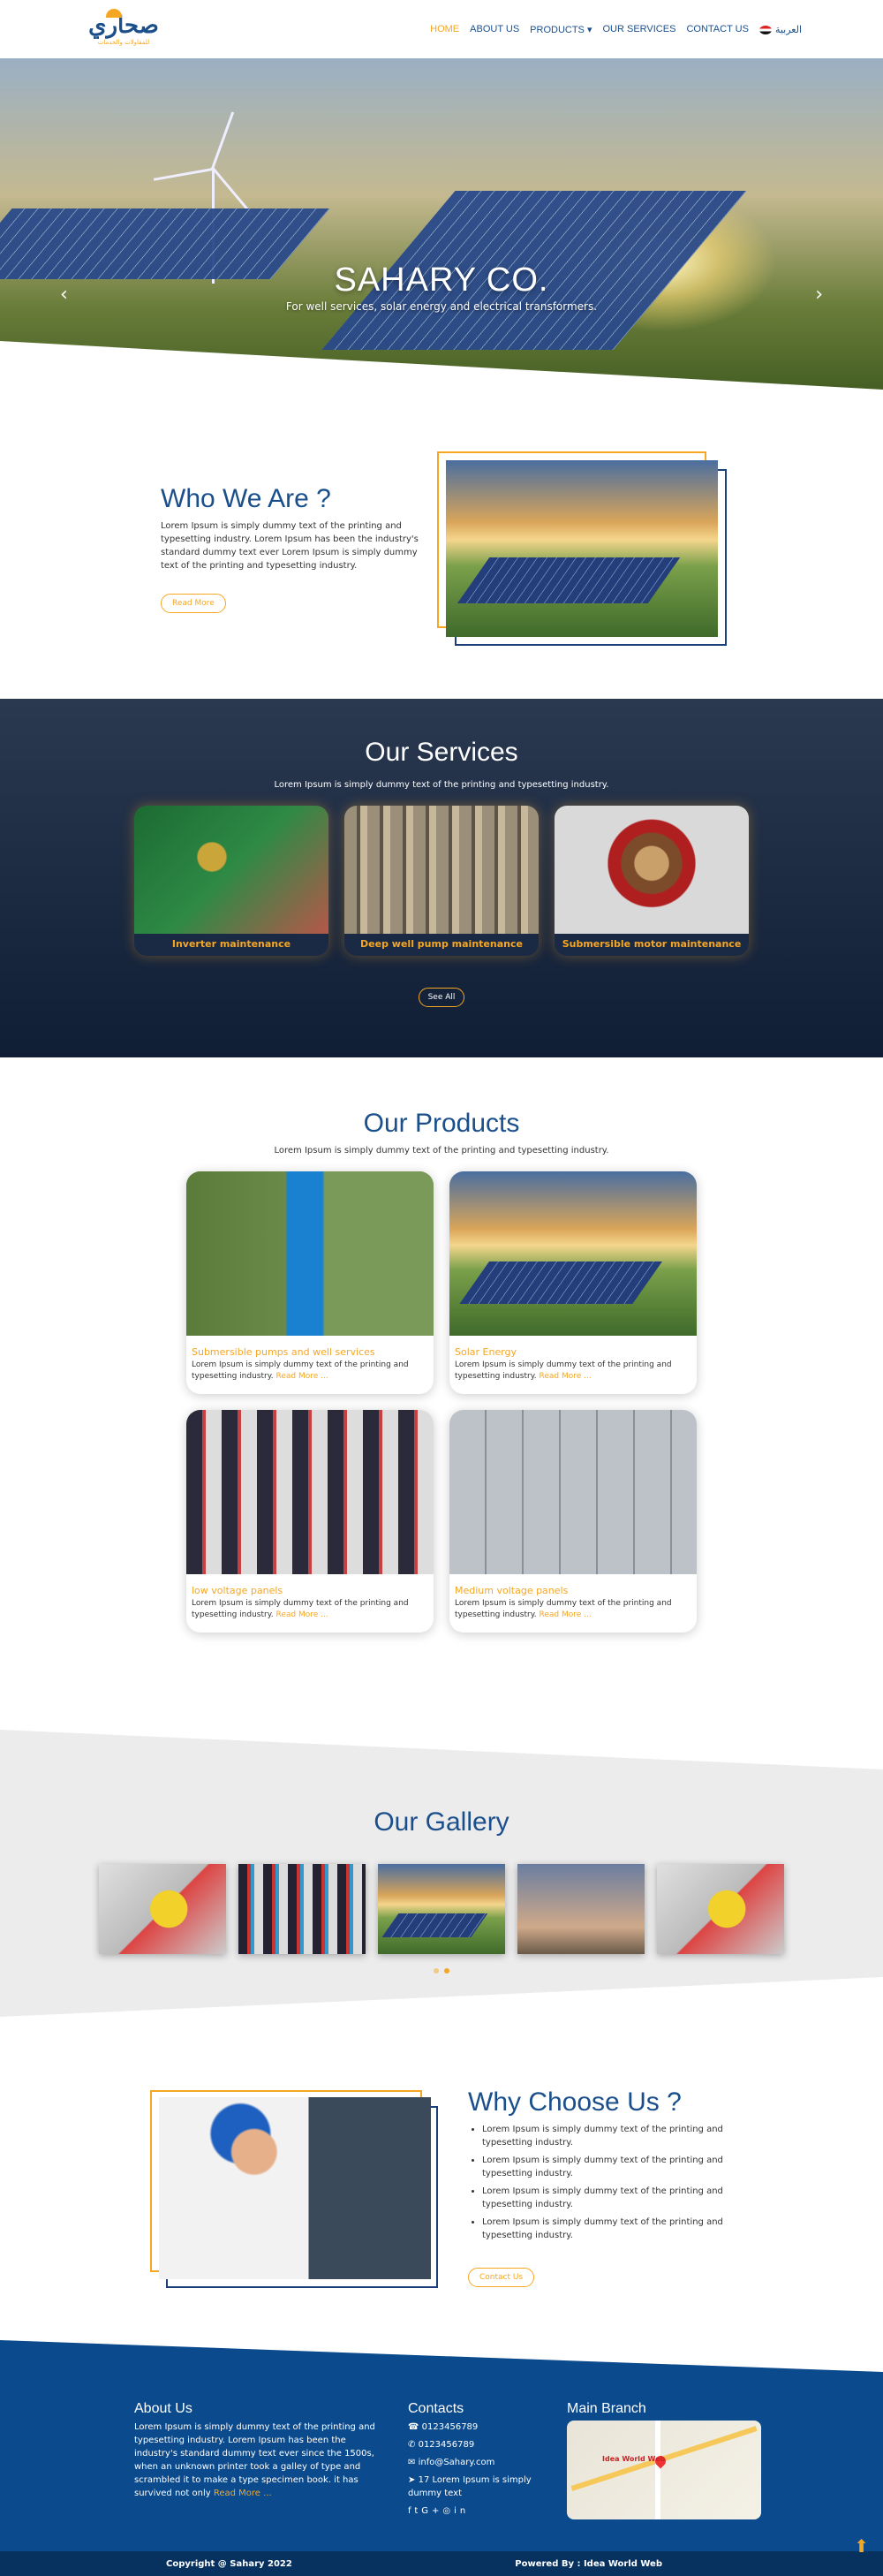 The width and height of the screenshot is (883, 2576). I want to click on services-title: Our Services, so click(441, 753).